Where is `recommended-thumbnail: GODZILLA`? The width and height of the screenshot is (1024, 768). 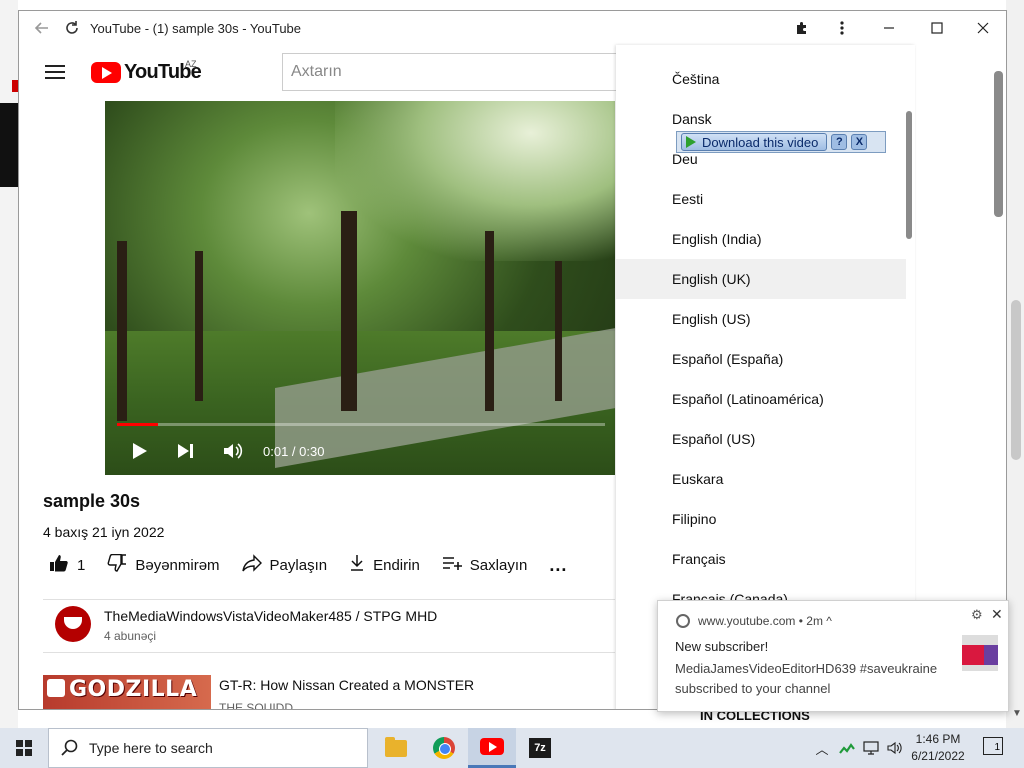
recommended-thumbnail: GODZILLA is located at coordinates (127, 692).